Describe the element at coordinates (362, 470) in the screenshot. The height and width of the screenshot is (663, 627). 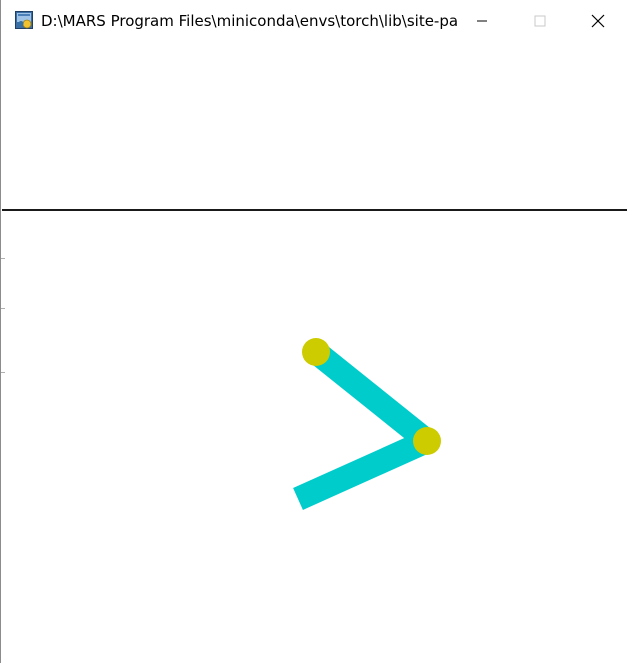
I see `arm-link-lower` at that location.